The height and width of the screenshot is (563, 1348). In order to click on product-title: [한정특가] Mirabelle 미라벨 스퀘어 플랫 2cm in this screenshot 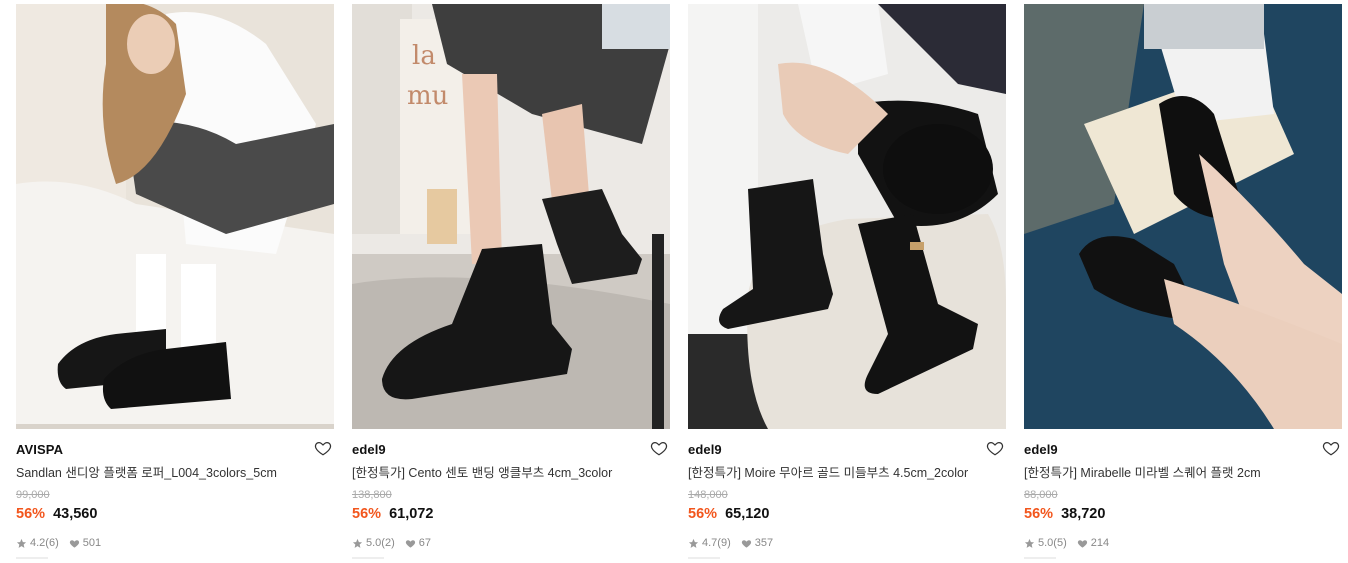, I will do `click(1183, 473)`.